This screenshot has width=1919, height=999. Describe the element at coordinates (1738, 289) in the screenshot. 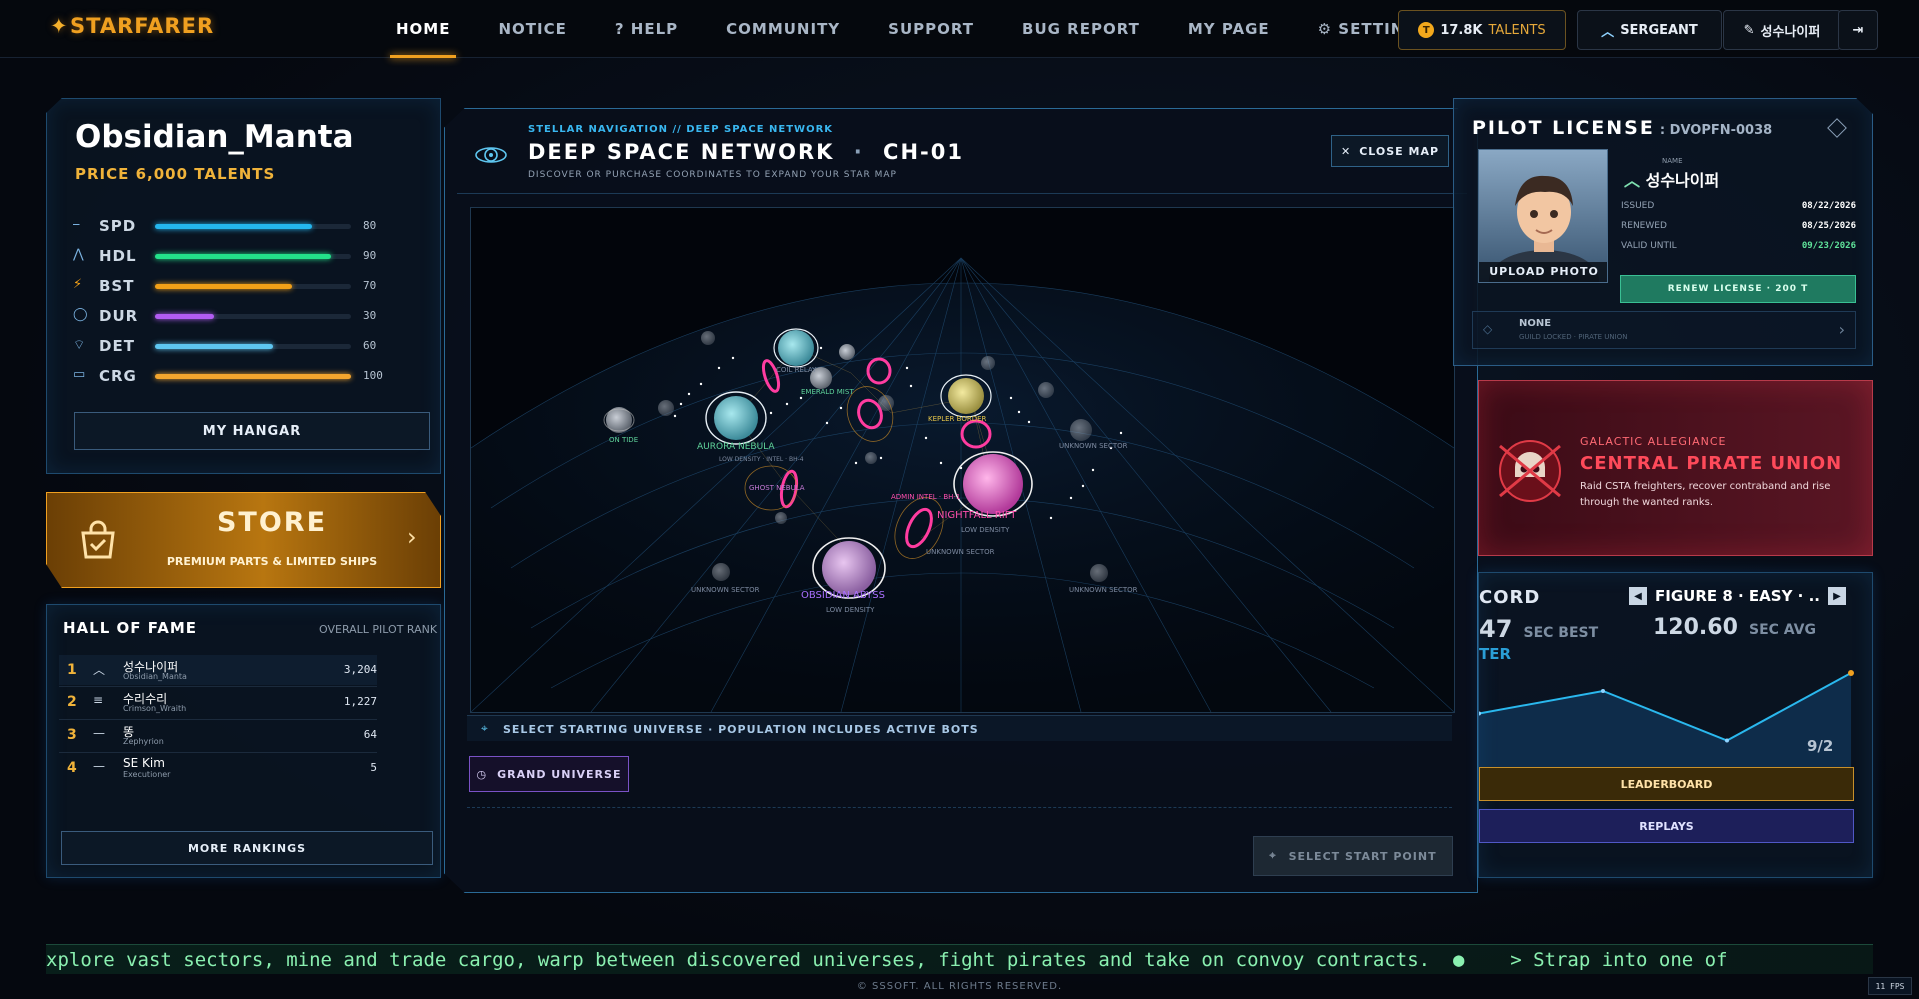

I see `renew-license-button: RENEW LICENSE · 200 T` at that location.